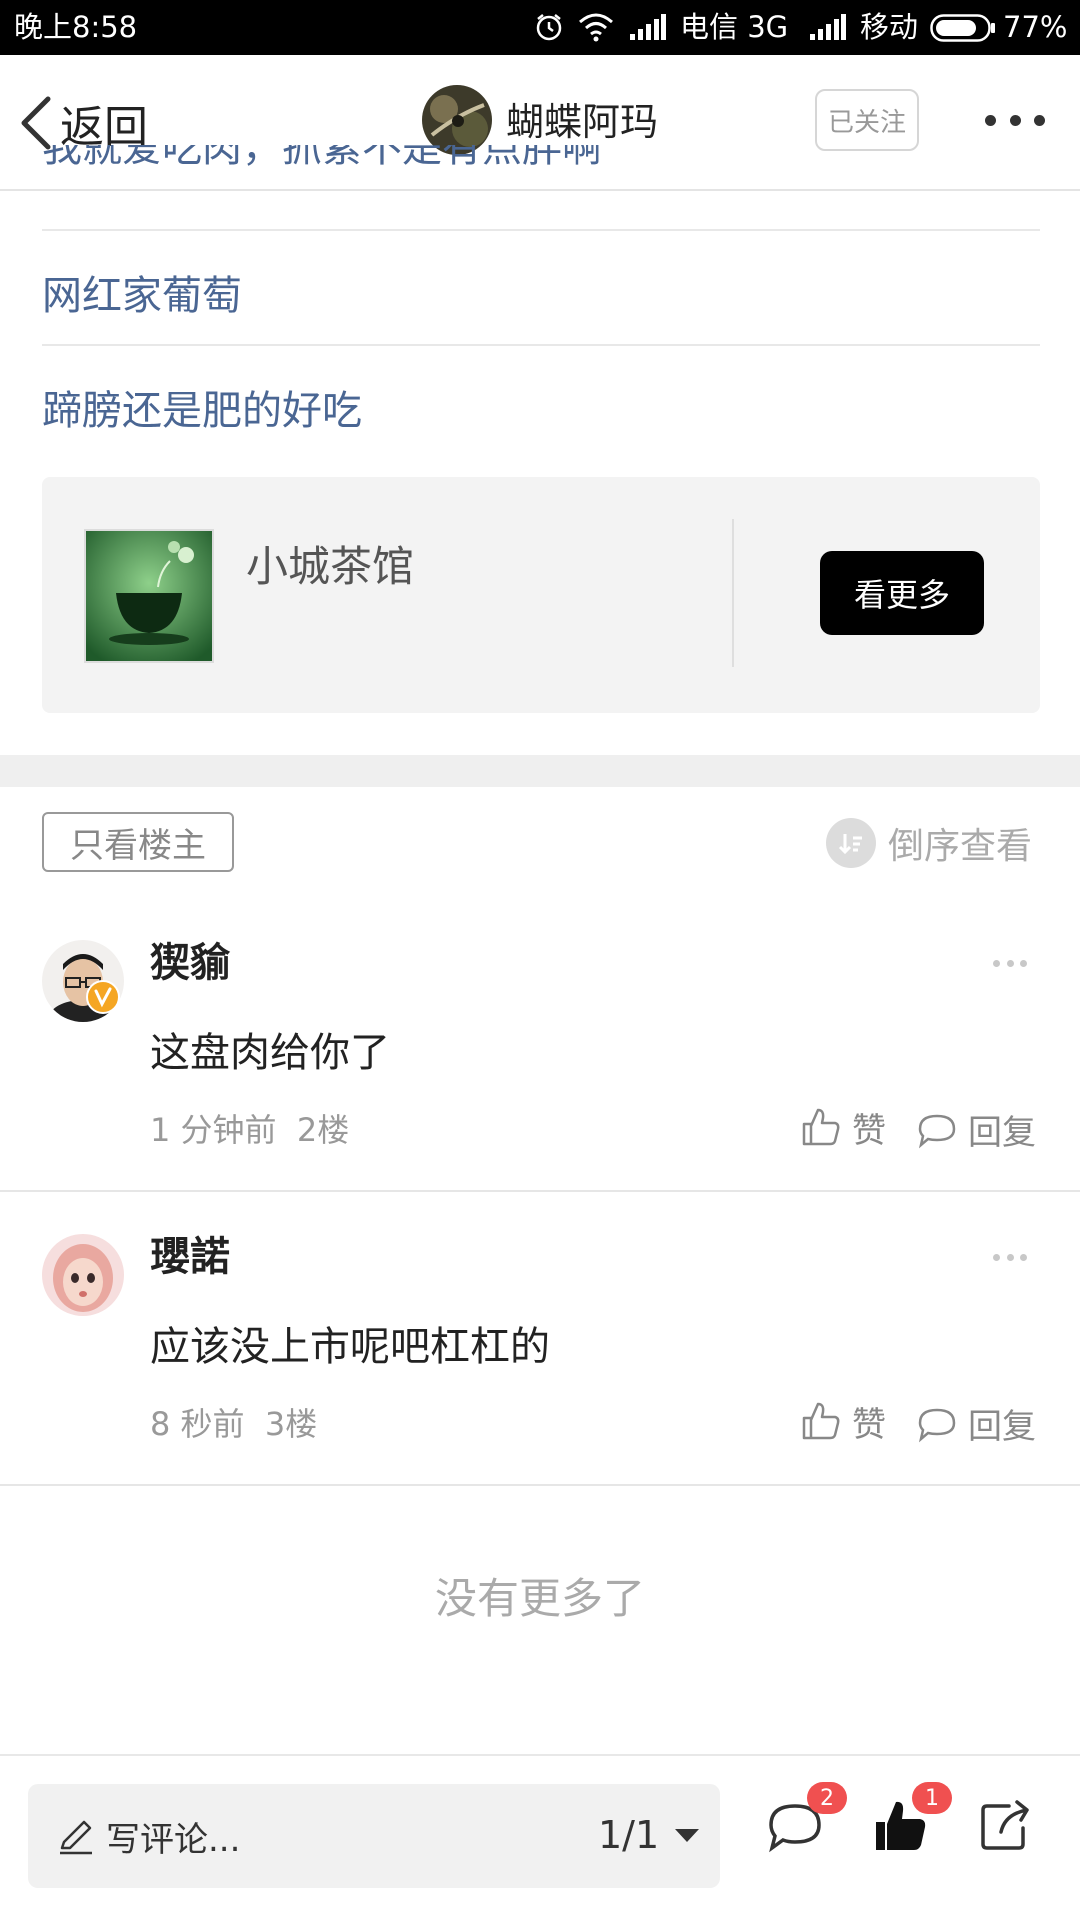 The height and width of the screenshot is (1922, 1080). Describe the element at coordinates (76, 1837) in the screenshot. I see `pencil-icon` at that location.